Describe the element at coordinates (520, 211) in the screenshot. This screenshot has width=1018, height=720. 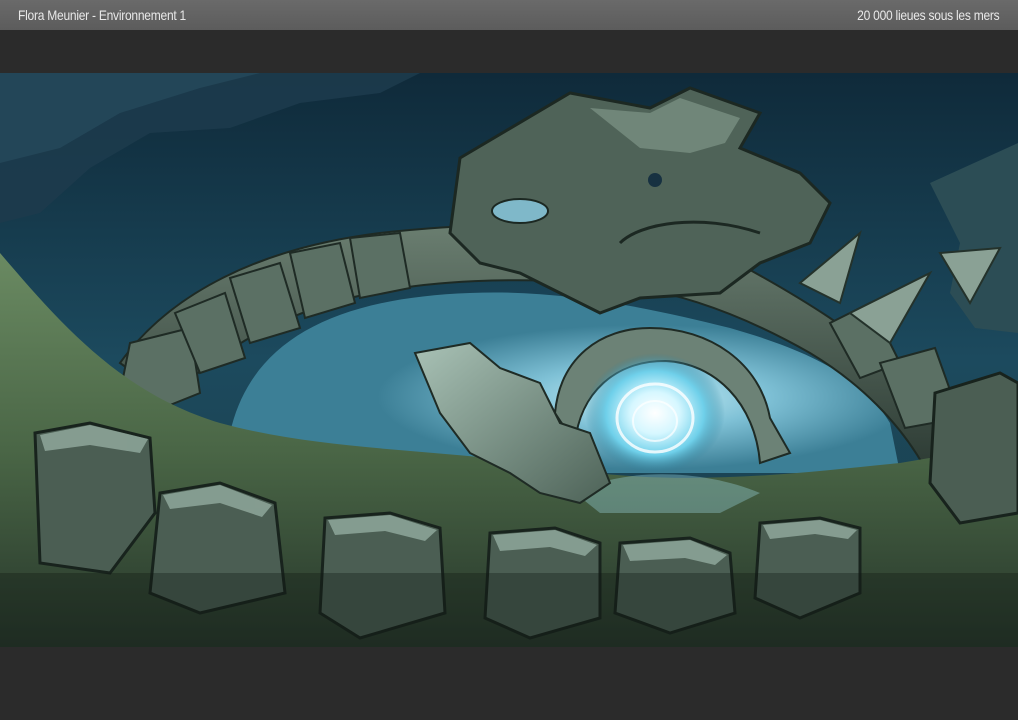
I see `skull-eye` at that location.